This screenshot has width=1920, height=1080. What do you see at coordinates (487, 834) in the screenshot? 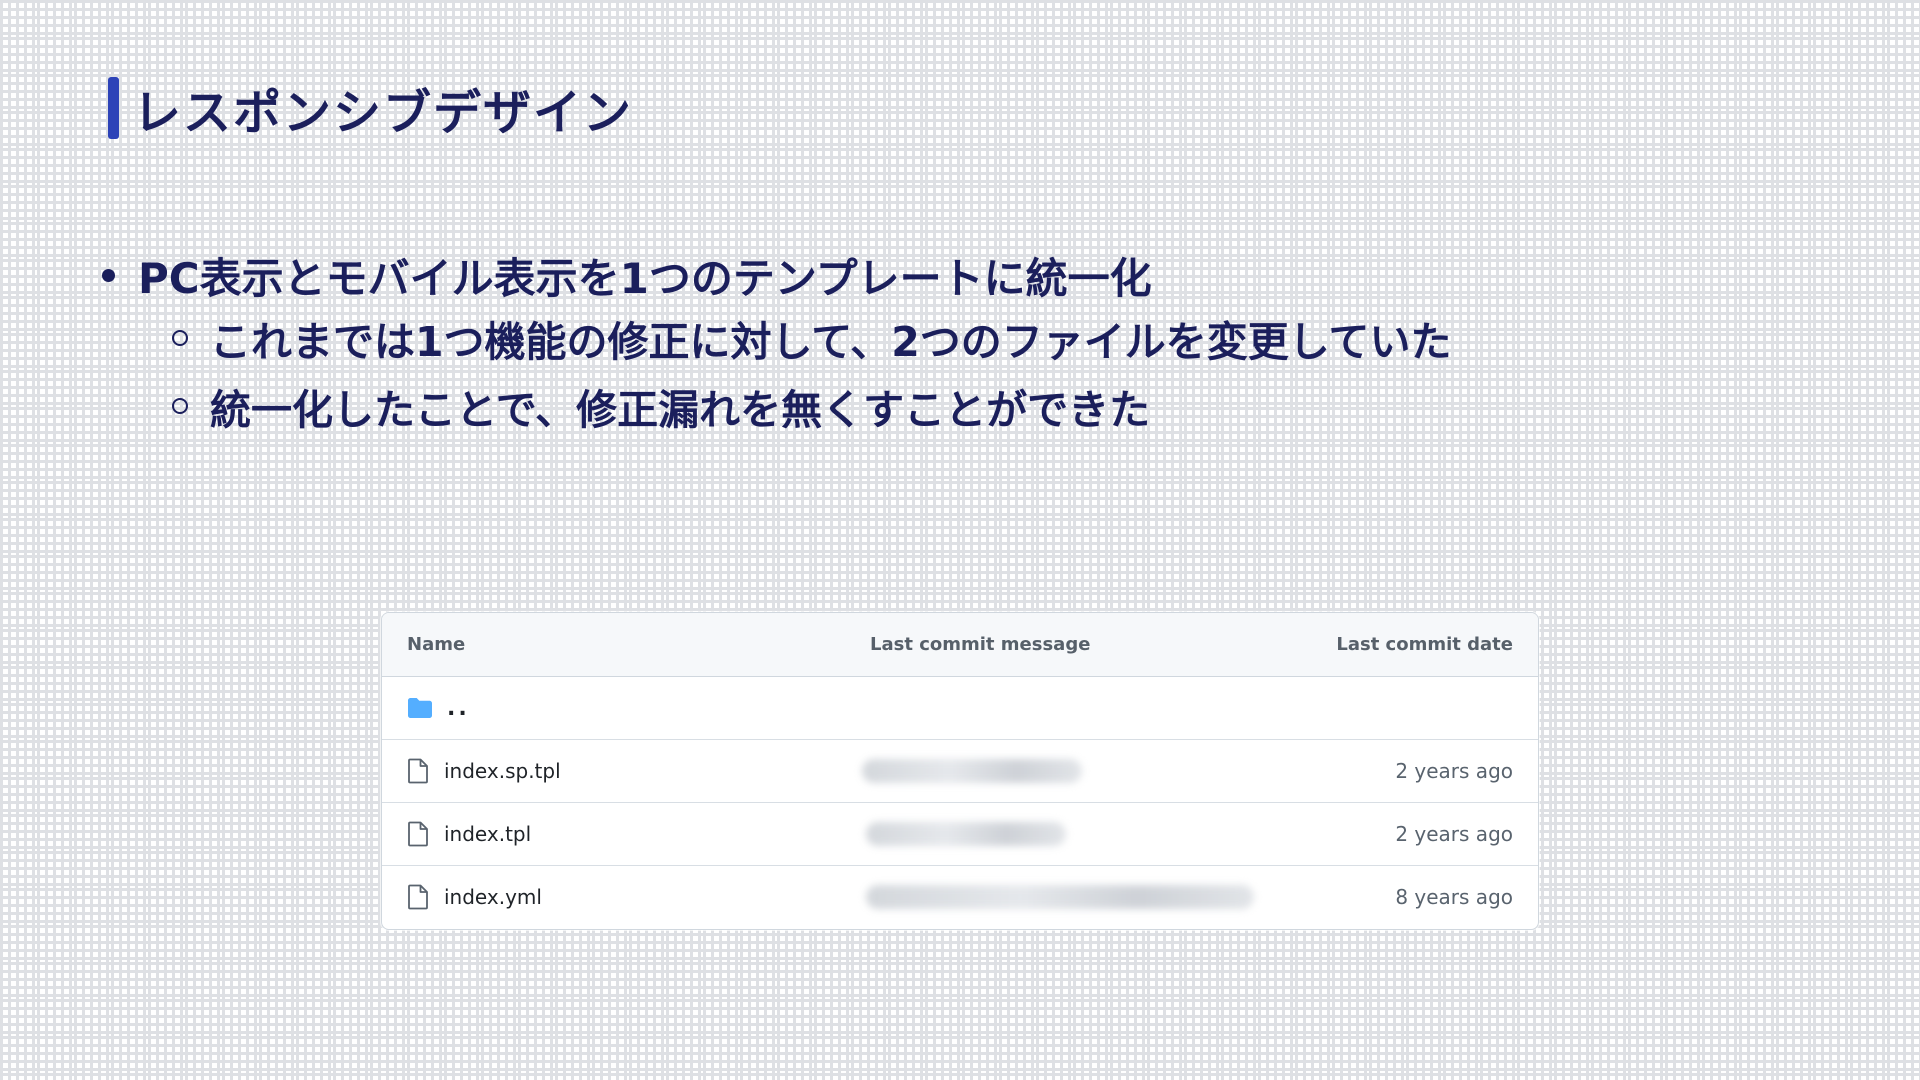
I see `file-name-link: index.tpl` at bounding box center [487, 834].